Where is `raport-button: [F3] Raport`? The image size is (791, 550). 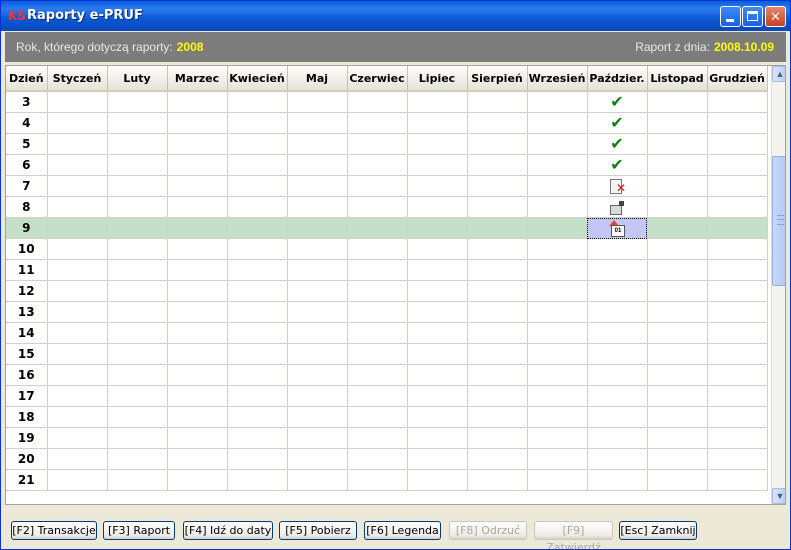
raport-button: [F3] Raport is located at coordinates (139, 530).